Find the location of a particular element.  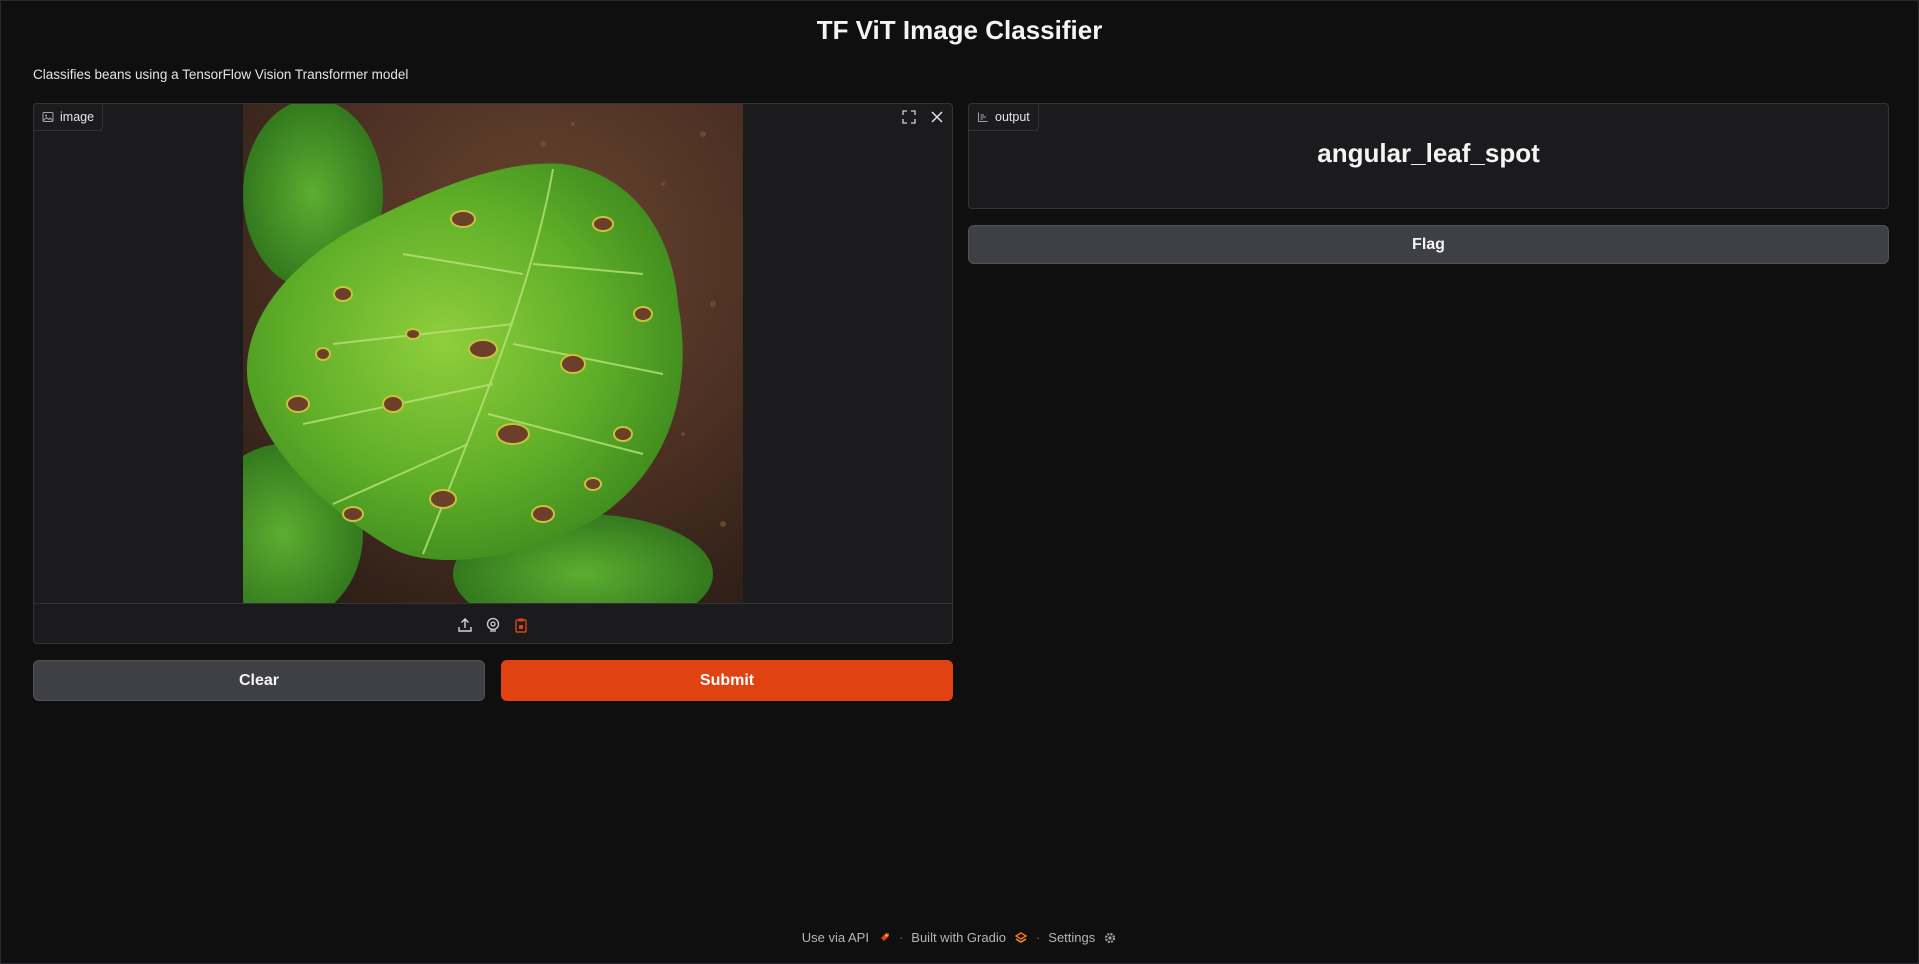

leaf-image is located at coordinates (493, 353).